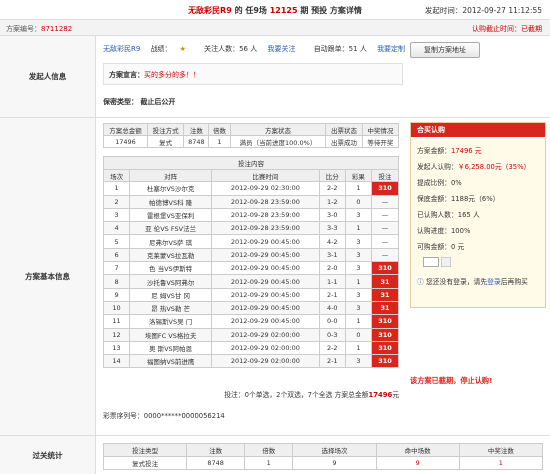 This screenshot has width=550, height=474. I want to click on bet-summary: 投注：0个单选，2个双选，7个全选 方案总金额17496元, so click(251, 394).